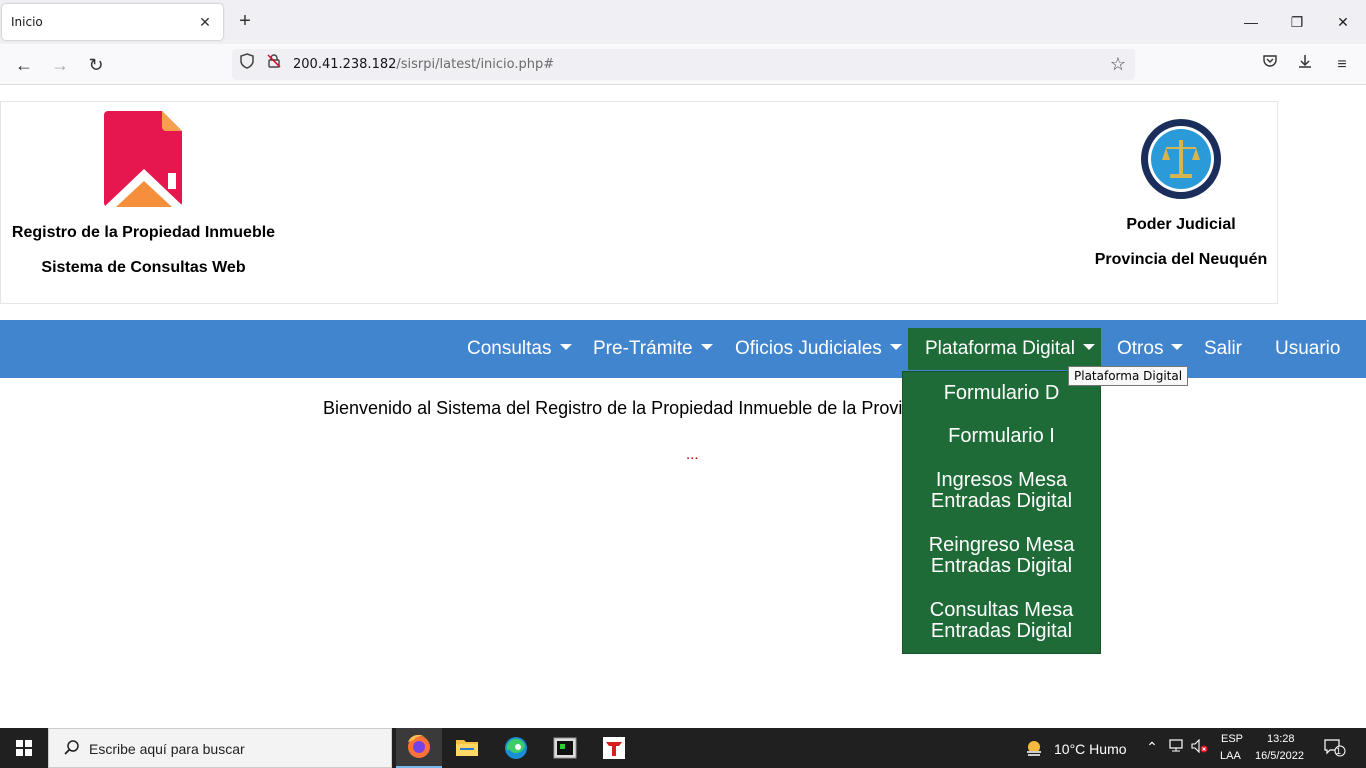 The image size is (1366, 768). What do you see at coordinates (205, 22) in the screenshot?
I see `tab-close-icon: ✕` at bounding box center [205, 22].